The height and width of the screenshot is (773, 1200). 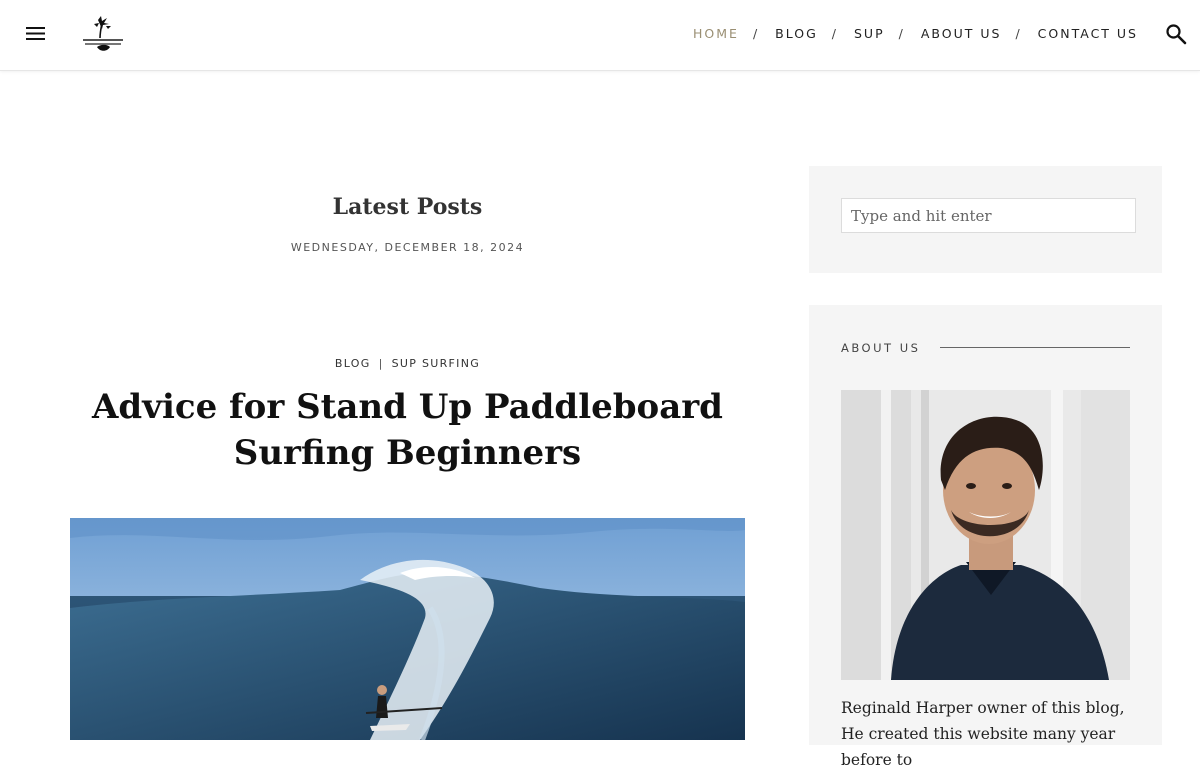 What do you see at coordinates (103, 34) in the screenshot?
I see `palm-tree-logo-icon` at bounding box center [103, 34].